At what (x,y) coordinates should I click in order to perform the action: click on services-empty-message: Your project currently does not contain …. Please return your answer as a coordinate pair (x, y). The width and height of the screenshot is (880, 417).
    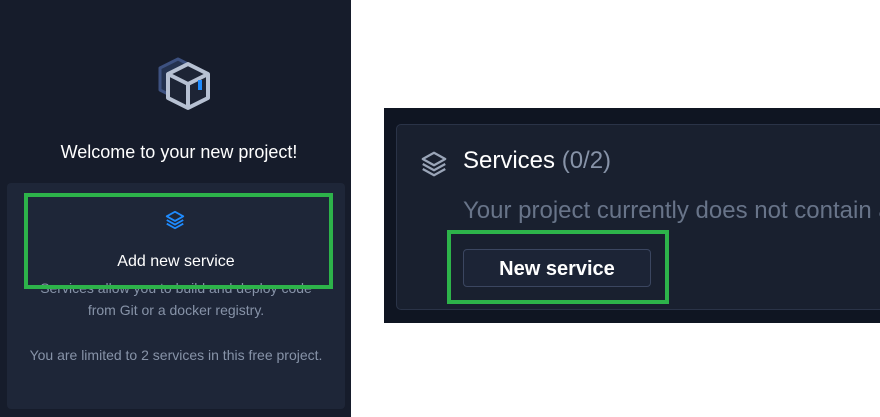
    Looking at the image, I should click on (671, 210).